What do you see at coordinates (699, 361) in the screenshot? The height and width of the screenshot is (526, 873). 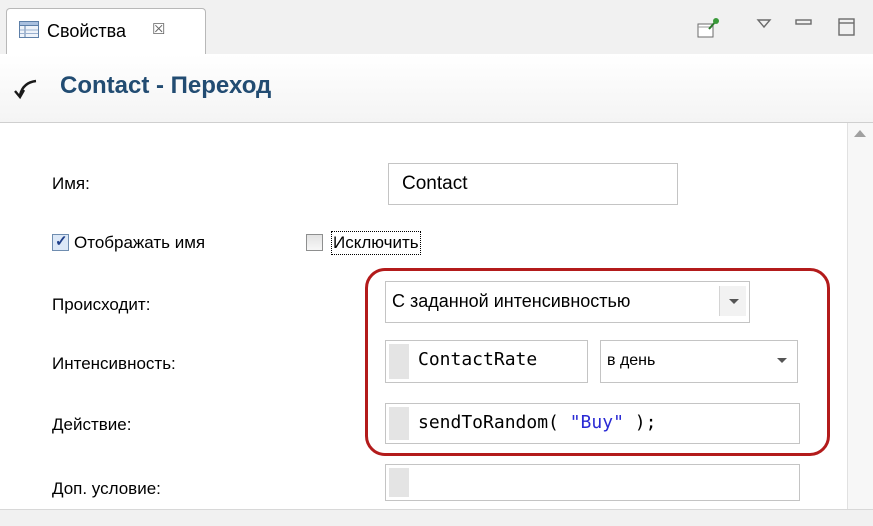 I see `rate-unit-dropdown: в день` at bounding box center [699, 361].